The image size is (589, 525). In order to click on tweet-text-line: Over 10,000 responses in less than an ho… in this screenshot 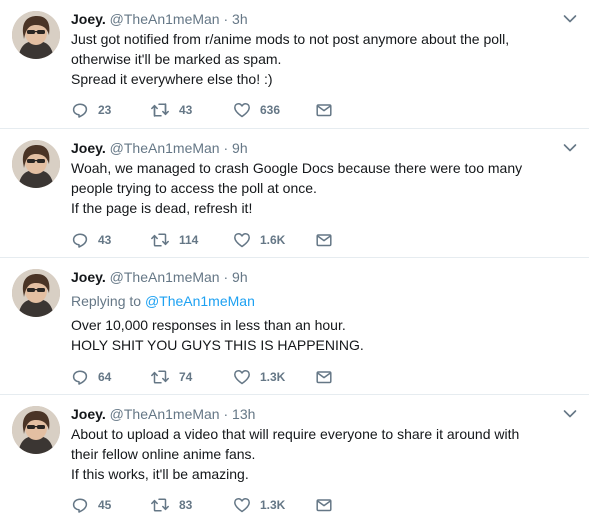, I will do `click(208, 325)`.